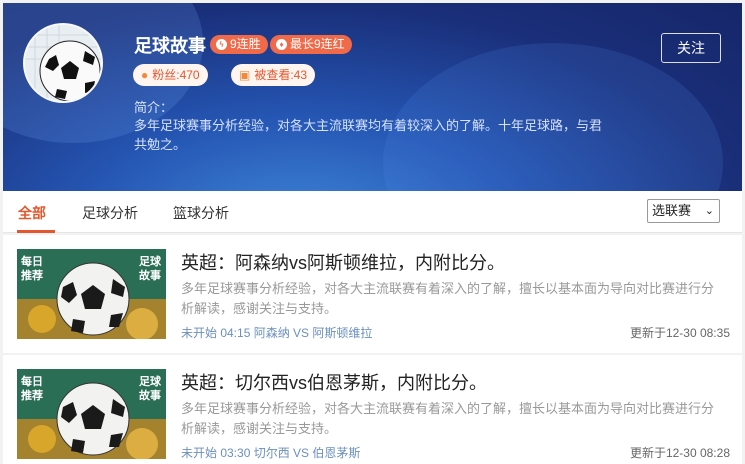 The image size is (745, 464). What do you see at coordinates (334, 382) in the screenshot?
I see `article-title: 英超：切尔西vs伯恩茅斯，内附比分。` at bounding box center [334, 382].